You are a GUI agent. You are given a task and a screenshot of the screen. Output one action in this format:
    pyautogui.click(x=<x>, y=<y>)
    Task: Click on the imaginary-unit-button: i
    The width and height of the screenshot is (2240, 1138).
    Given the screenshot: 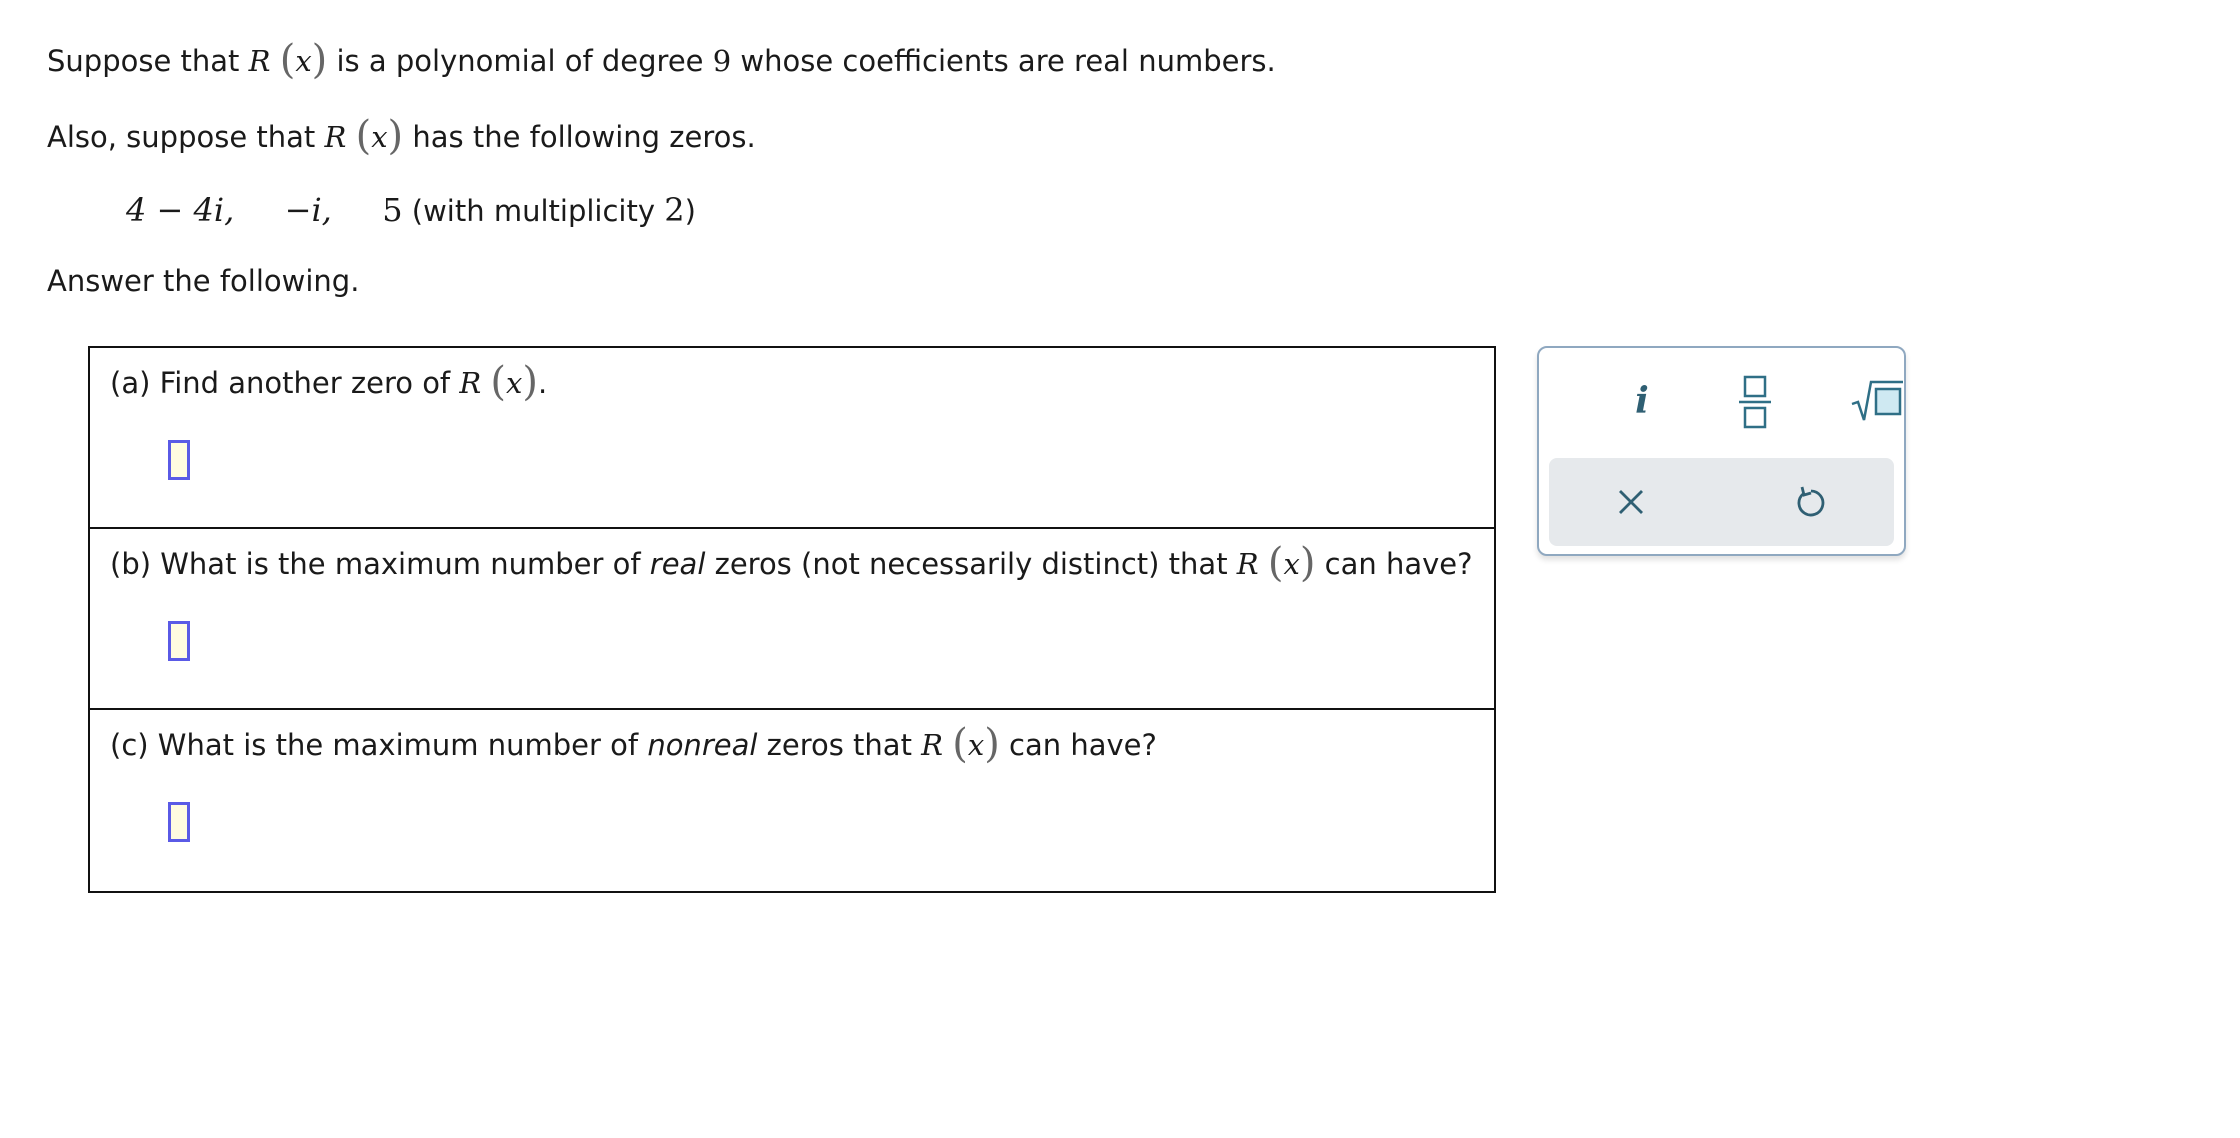 What is the action you would take?
    pyautogui.click(x=1642, y=401)
    